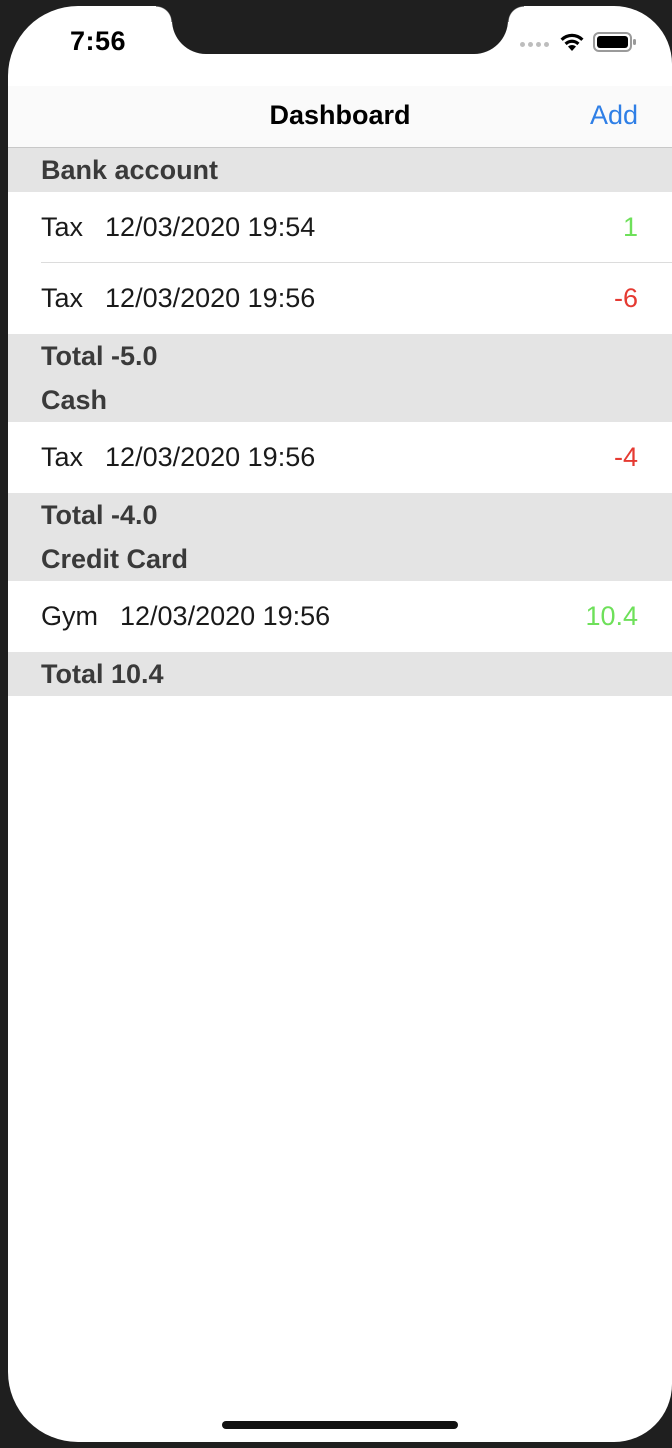  I want to click on section-header-bank-account: Bank account, so click(340, 170).